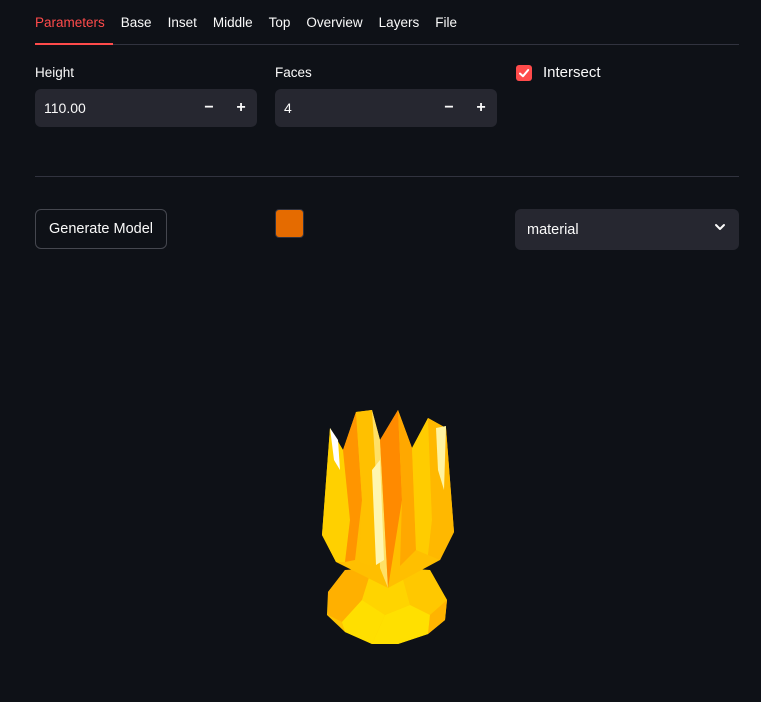 The image size is (761, 702). Describe the element at coordinates (720, 229) in the screenshot. I see `chevron-down-icon` at that location.